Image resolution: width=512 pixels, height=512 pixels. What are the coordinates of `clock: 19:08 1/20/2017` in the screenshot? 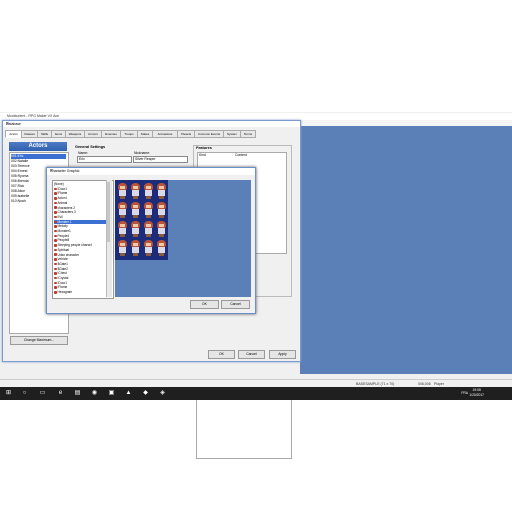 It's located at (476, 393).